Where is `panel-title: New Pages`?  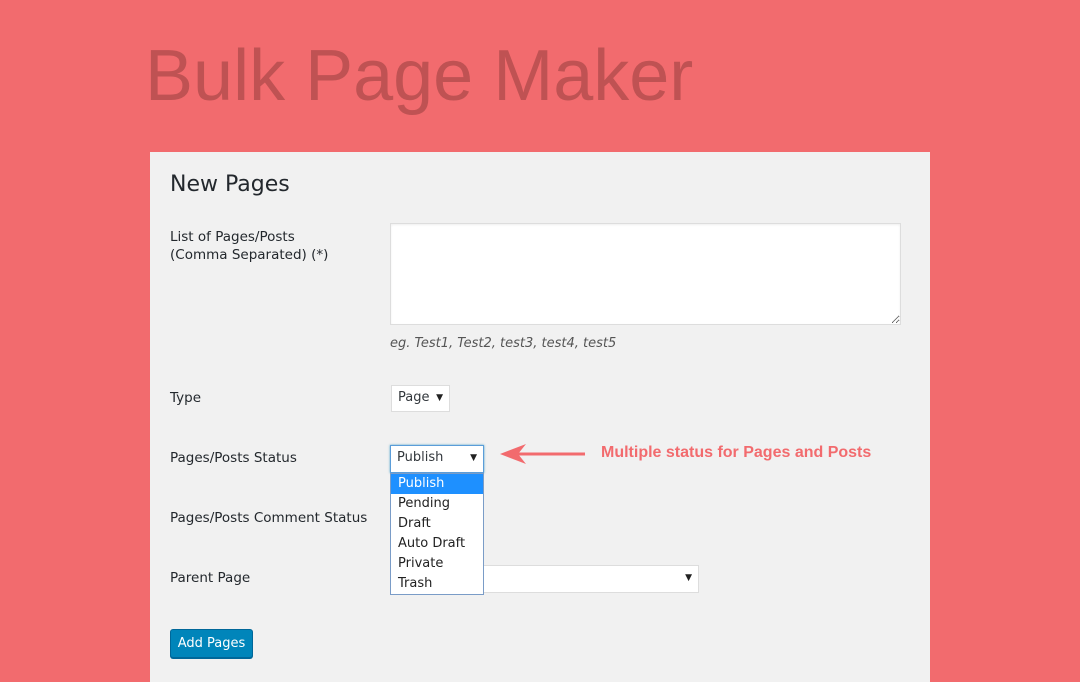 panel-title: New Pages is located at coordinates (230, 184).